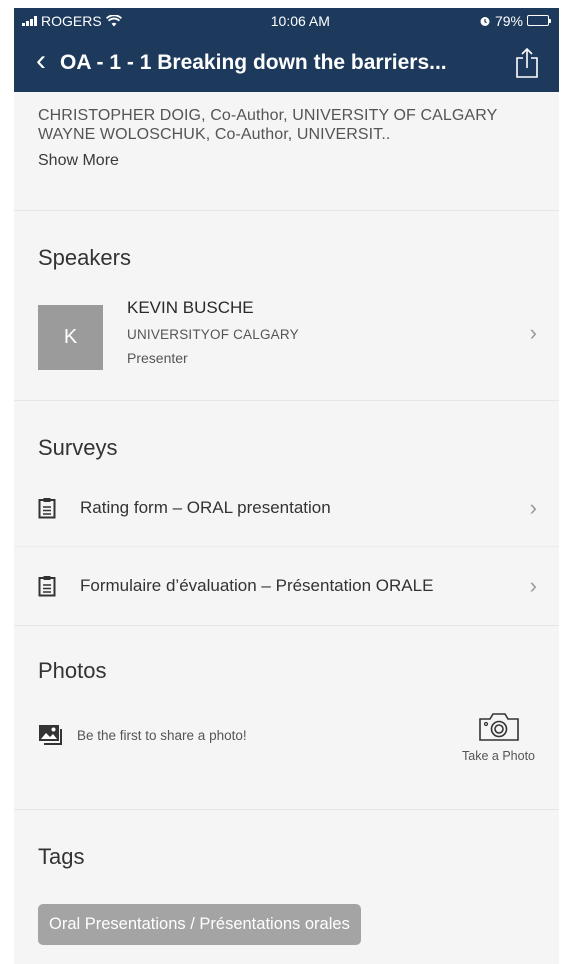 The image size is (563, 964). What do you see at coordinates (300, 20) in the screenshot?
I see `status-time: 10:06 AM` at bounding box center [300, 20].